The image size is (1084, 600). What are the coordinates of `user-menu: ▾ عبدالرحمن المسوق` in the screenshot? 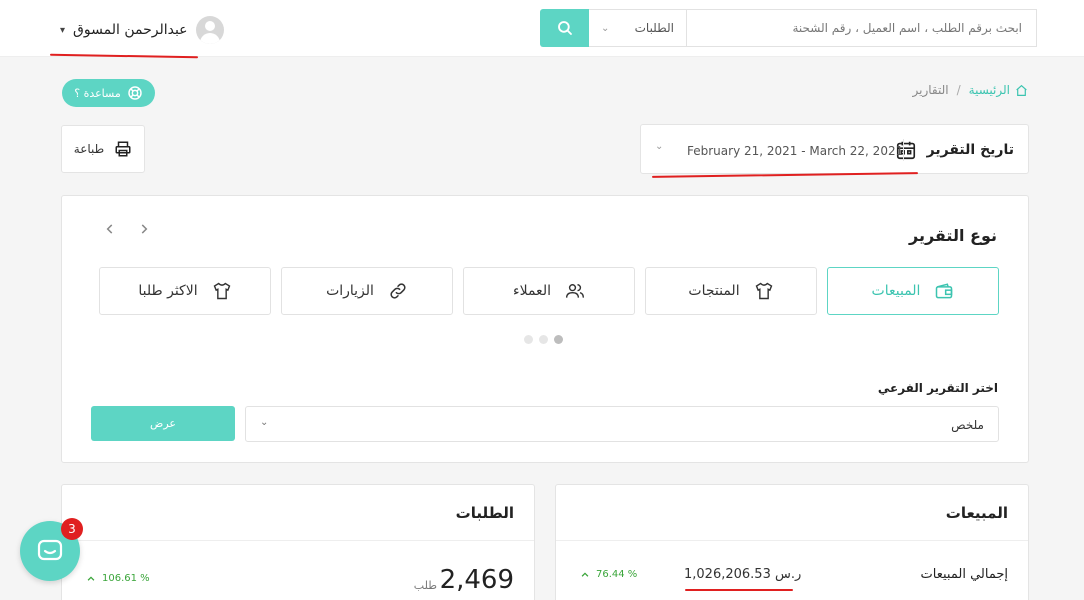 It's located at (142, 30).